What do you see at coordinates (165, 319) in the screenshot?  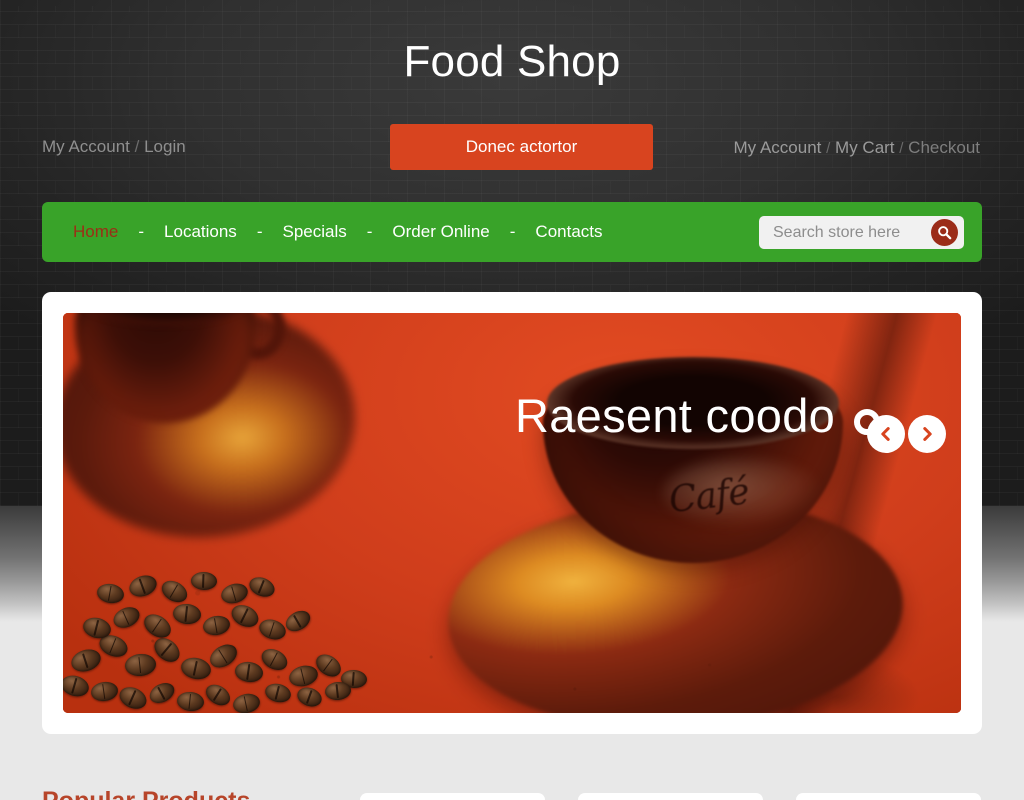 I see `back-cup-rim` at bounding box center [165, 319].